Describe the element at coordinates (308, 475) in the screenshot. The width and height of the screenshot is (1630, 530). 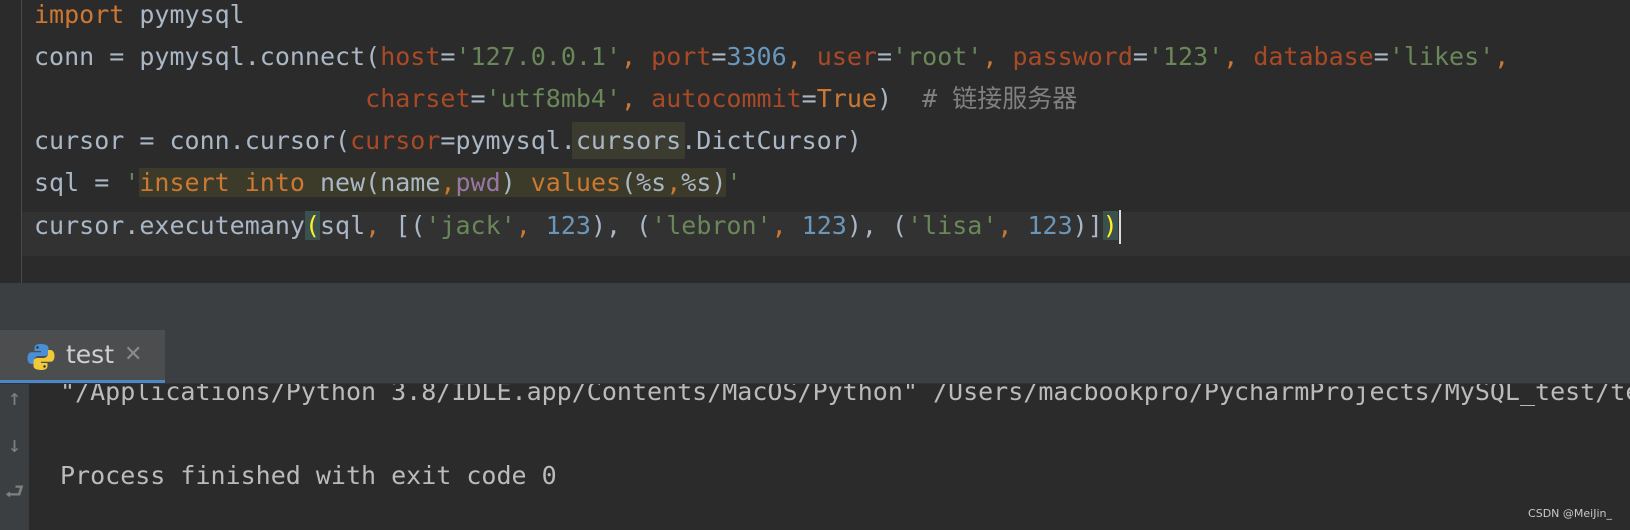
I see `console-line: Process finished with exit code 0` at that location.